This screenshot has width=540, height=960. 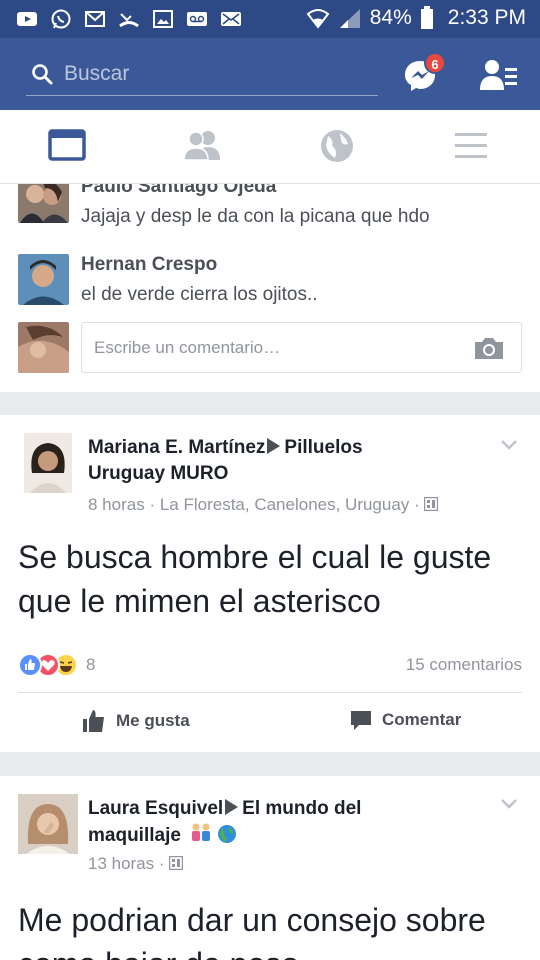 I want to click on gallery-icon, so click(x=163, y=19).